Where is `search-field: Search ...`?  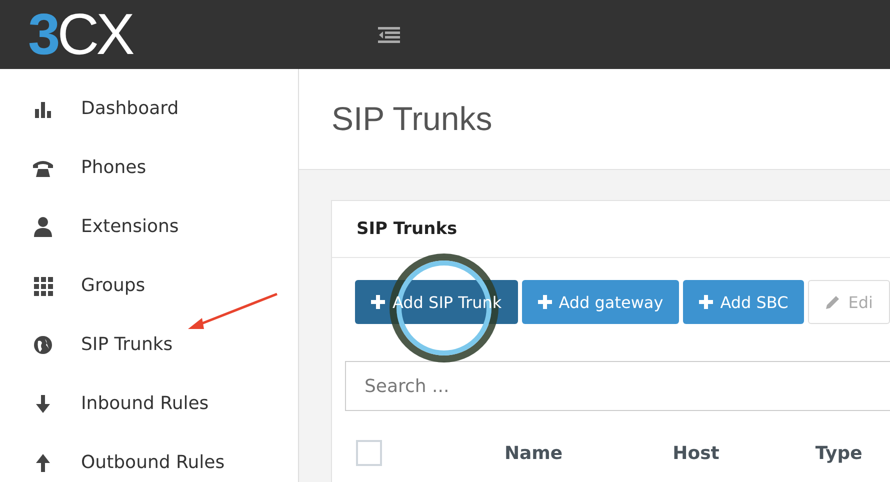
search-field: Search ... is located at coordinates (617, 386).